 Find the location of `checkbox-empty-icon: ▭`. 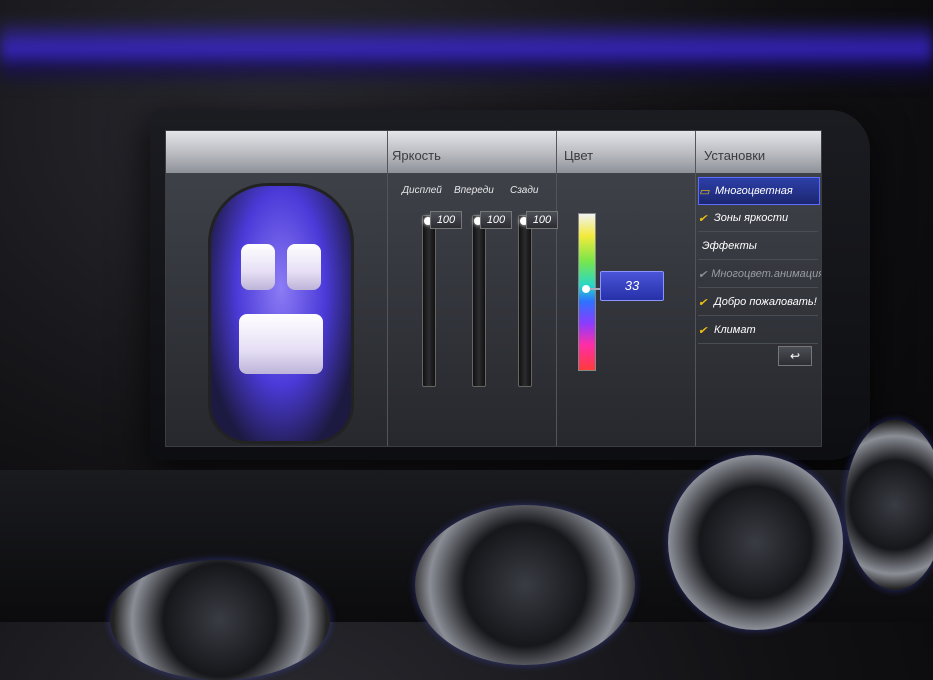

checkbox-empty-icon: ▭ is located at coordinates (704, 191).